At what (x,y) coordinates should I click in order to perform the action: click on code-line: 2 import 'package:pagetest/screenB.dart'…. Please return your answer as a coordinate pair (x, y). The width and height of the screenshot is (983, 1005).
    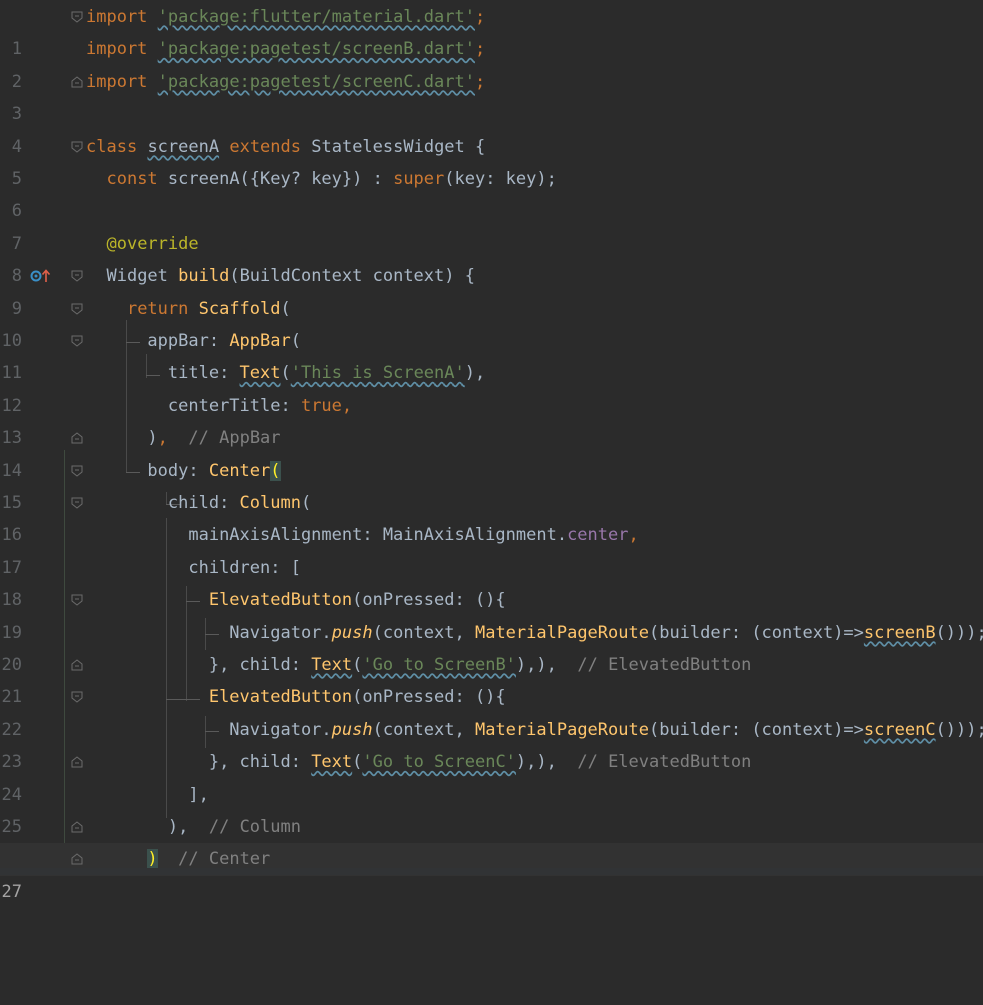
    Looking at the image, I should click on (491, 62).